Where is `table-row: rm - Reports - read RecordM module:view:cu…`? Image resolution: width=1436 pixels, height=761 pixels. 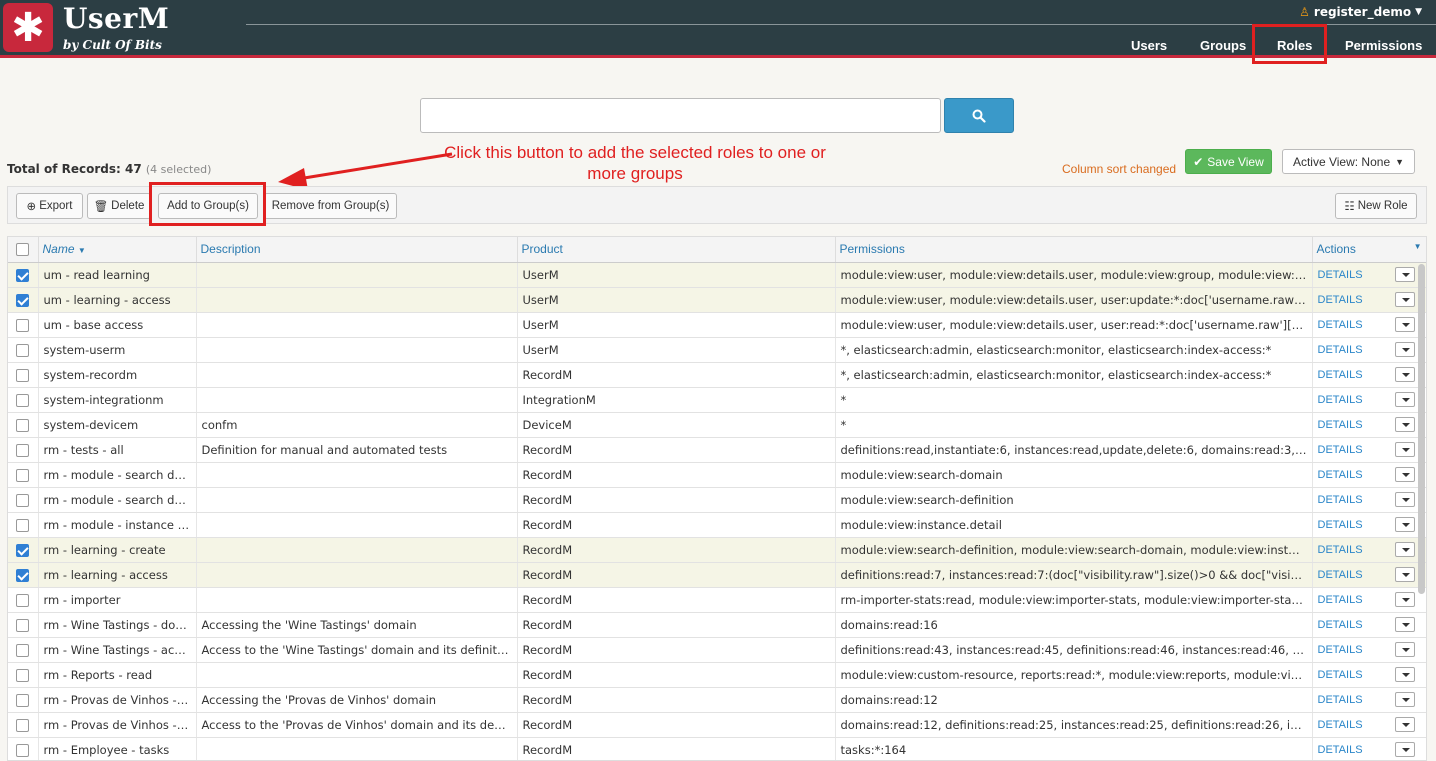 table-row: rm - Reports - read RecordM module:view:cu… is located at coordinates (717, 675).